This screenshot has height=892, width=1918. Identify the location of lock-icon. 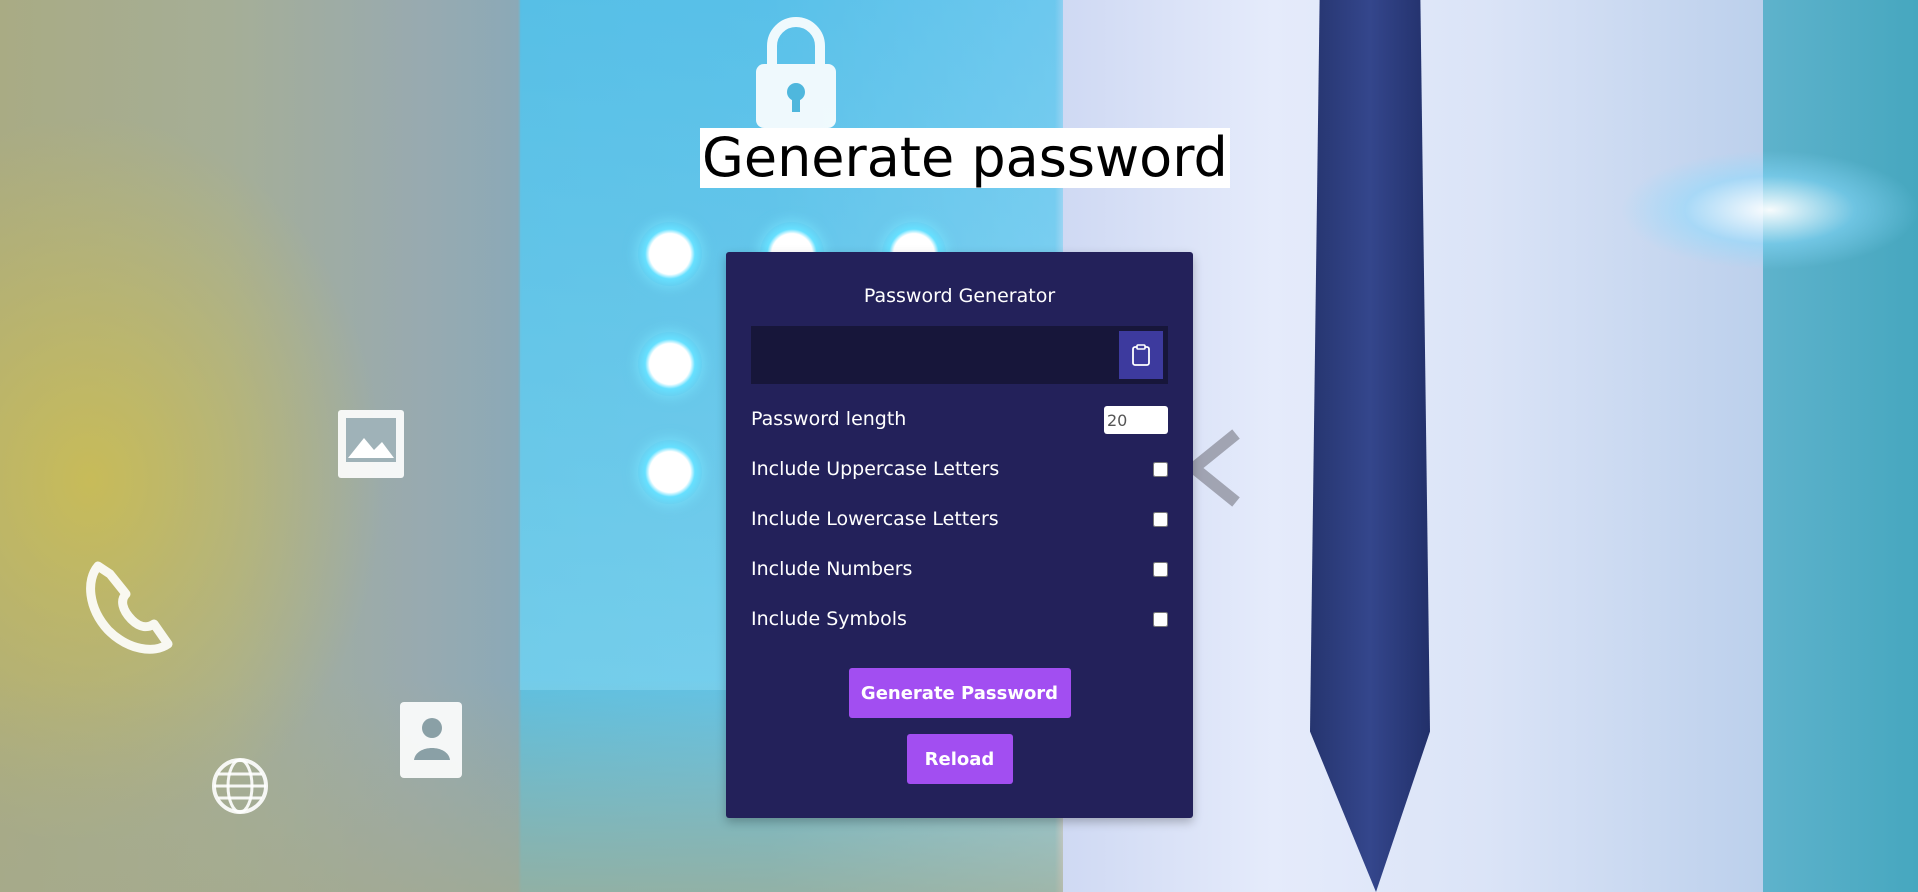
(796, 72).